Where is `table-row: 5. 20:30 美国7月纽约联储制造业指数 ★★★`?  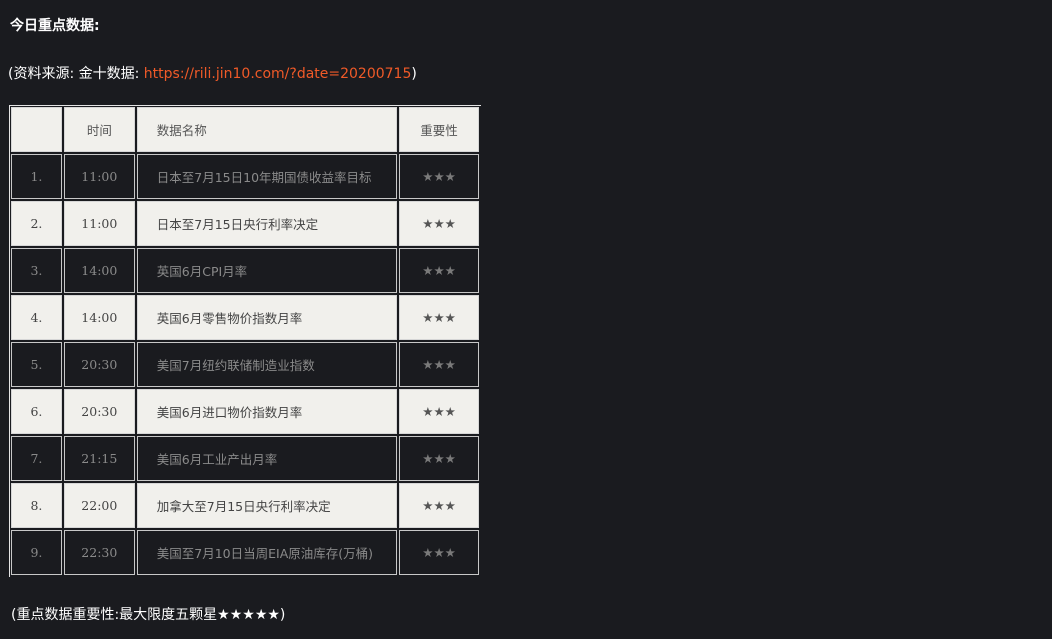
table-row: 5. 20:30 美国7月纽约联储制造业指数 ★★★ is located at coordinates (245, 364).